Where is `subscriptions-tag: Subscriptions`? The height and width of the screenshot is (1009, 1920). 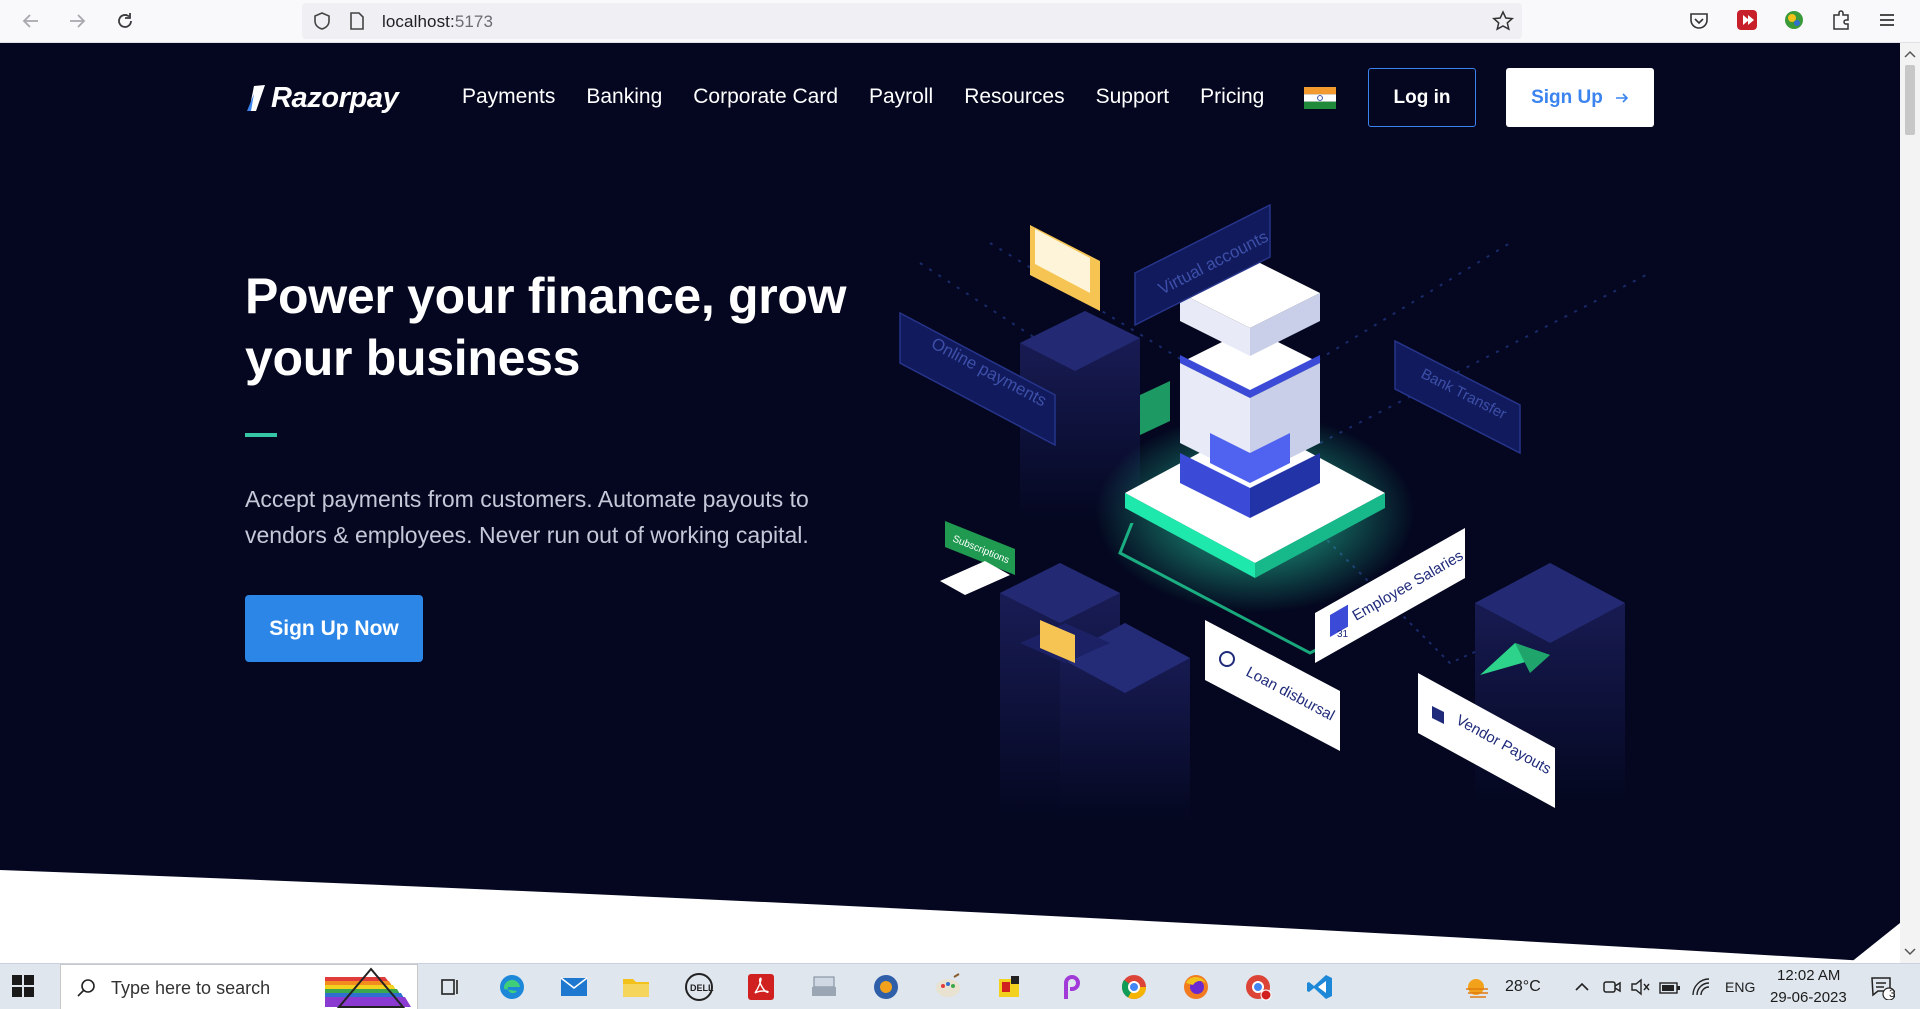 subscriptions-tag: Subscriptions is located at coordinates (977, 558).